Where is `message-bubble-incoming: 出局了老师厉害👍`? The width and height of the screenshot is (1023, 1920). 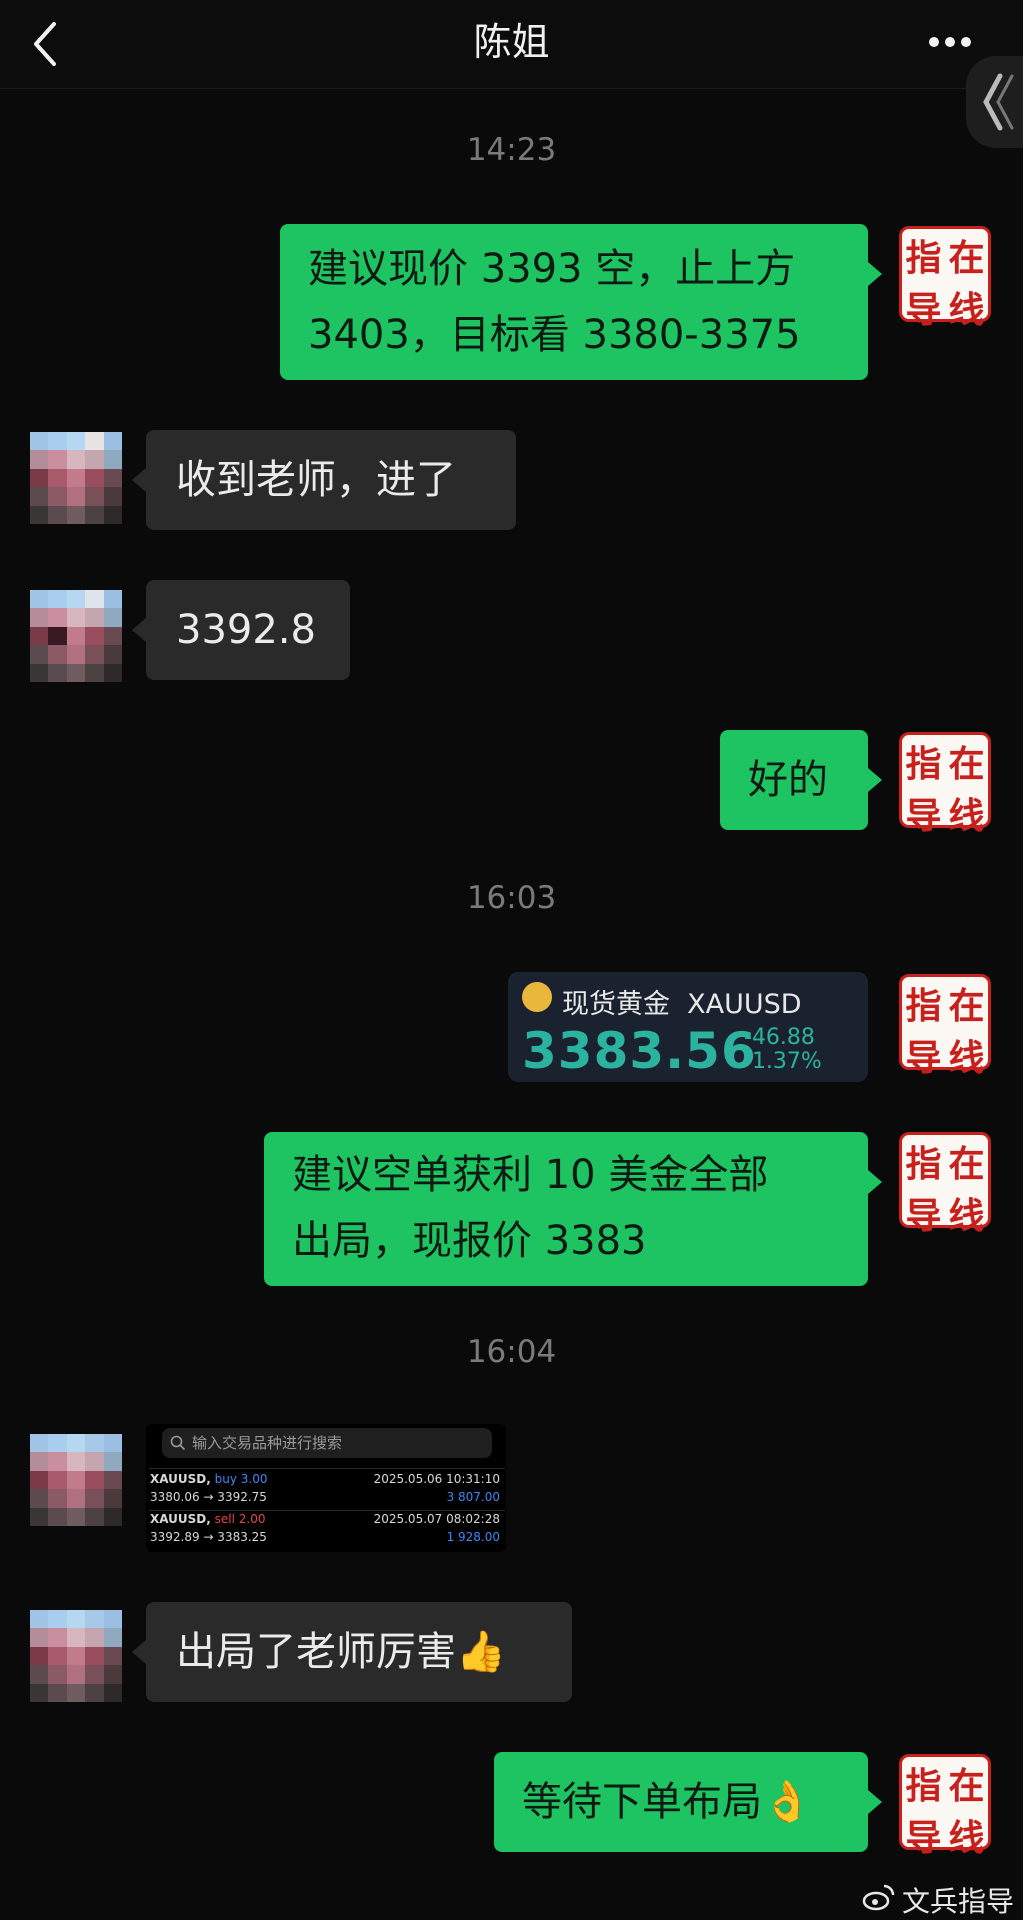 message-bubble-incoming: 出局了老师厉害👍 is located at coordinates (352, 1652).